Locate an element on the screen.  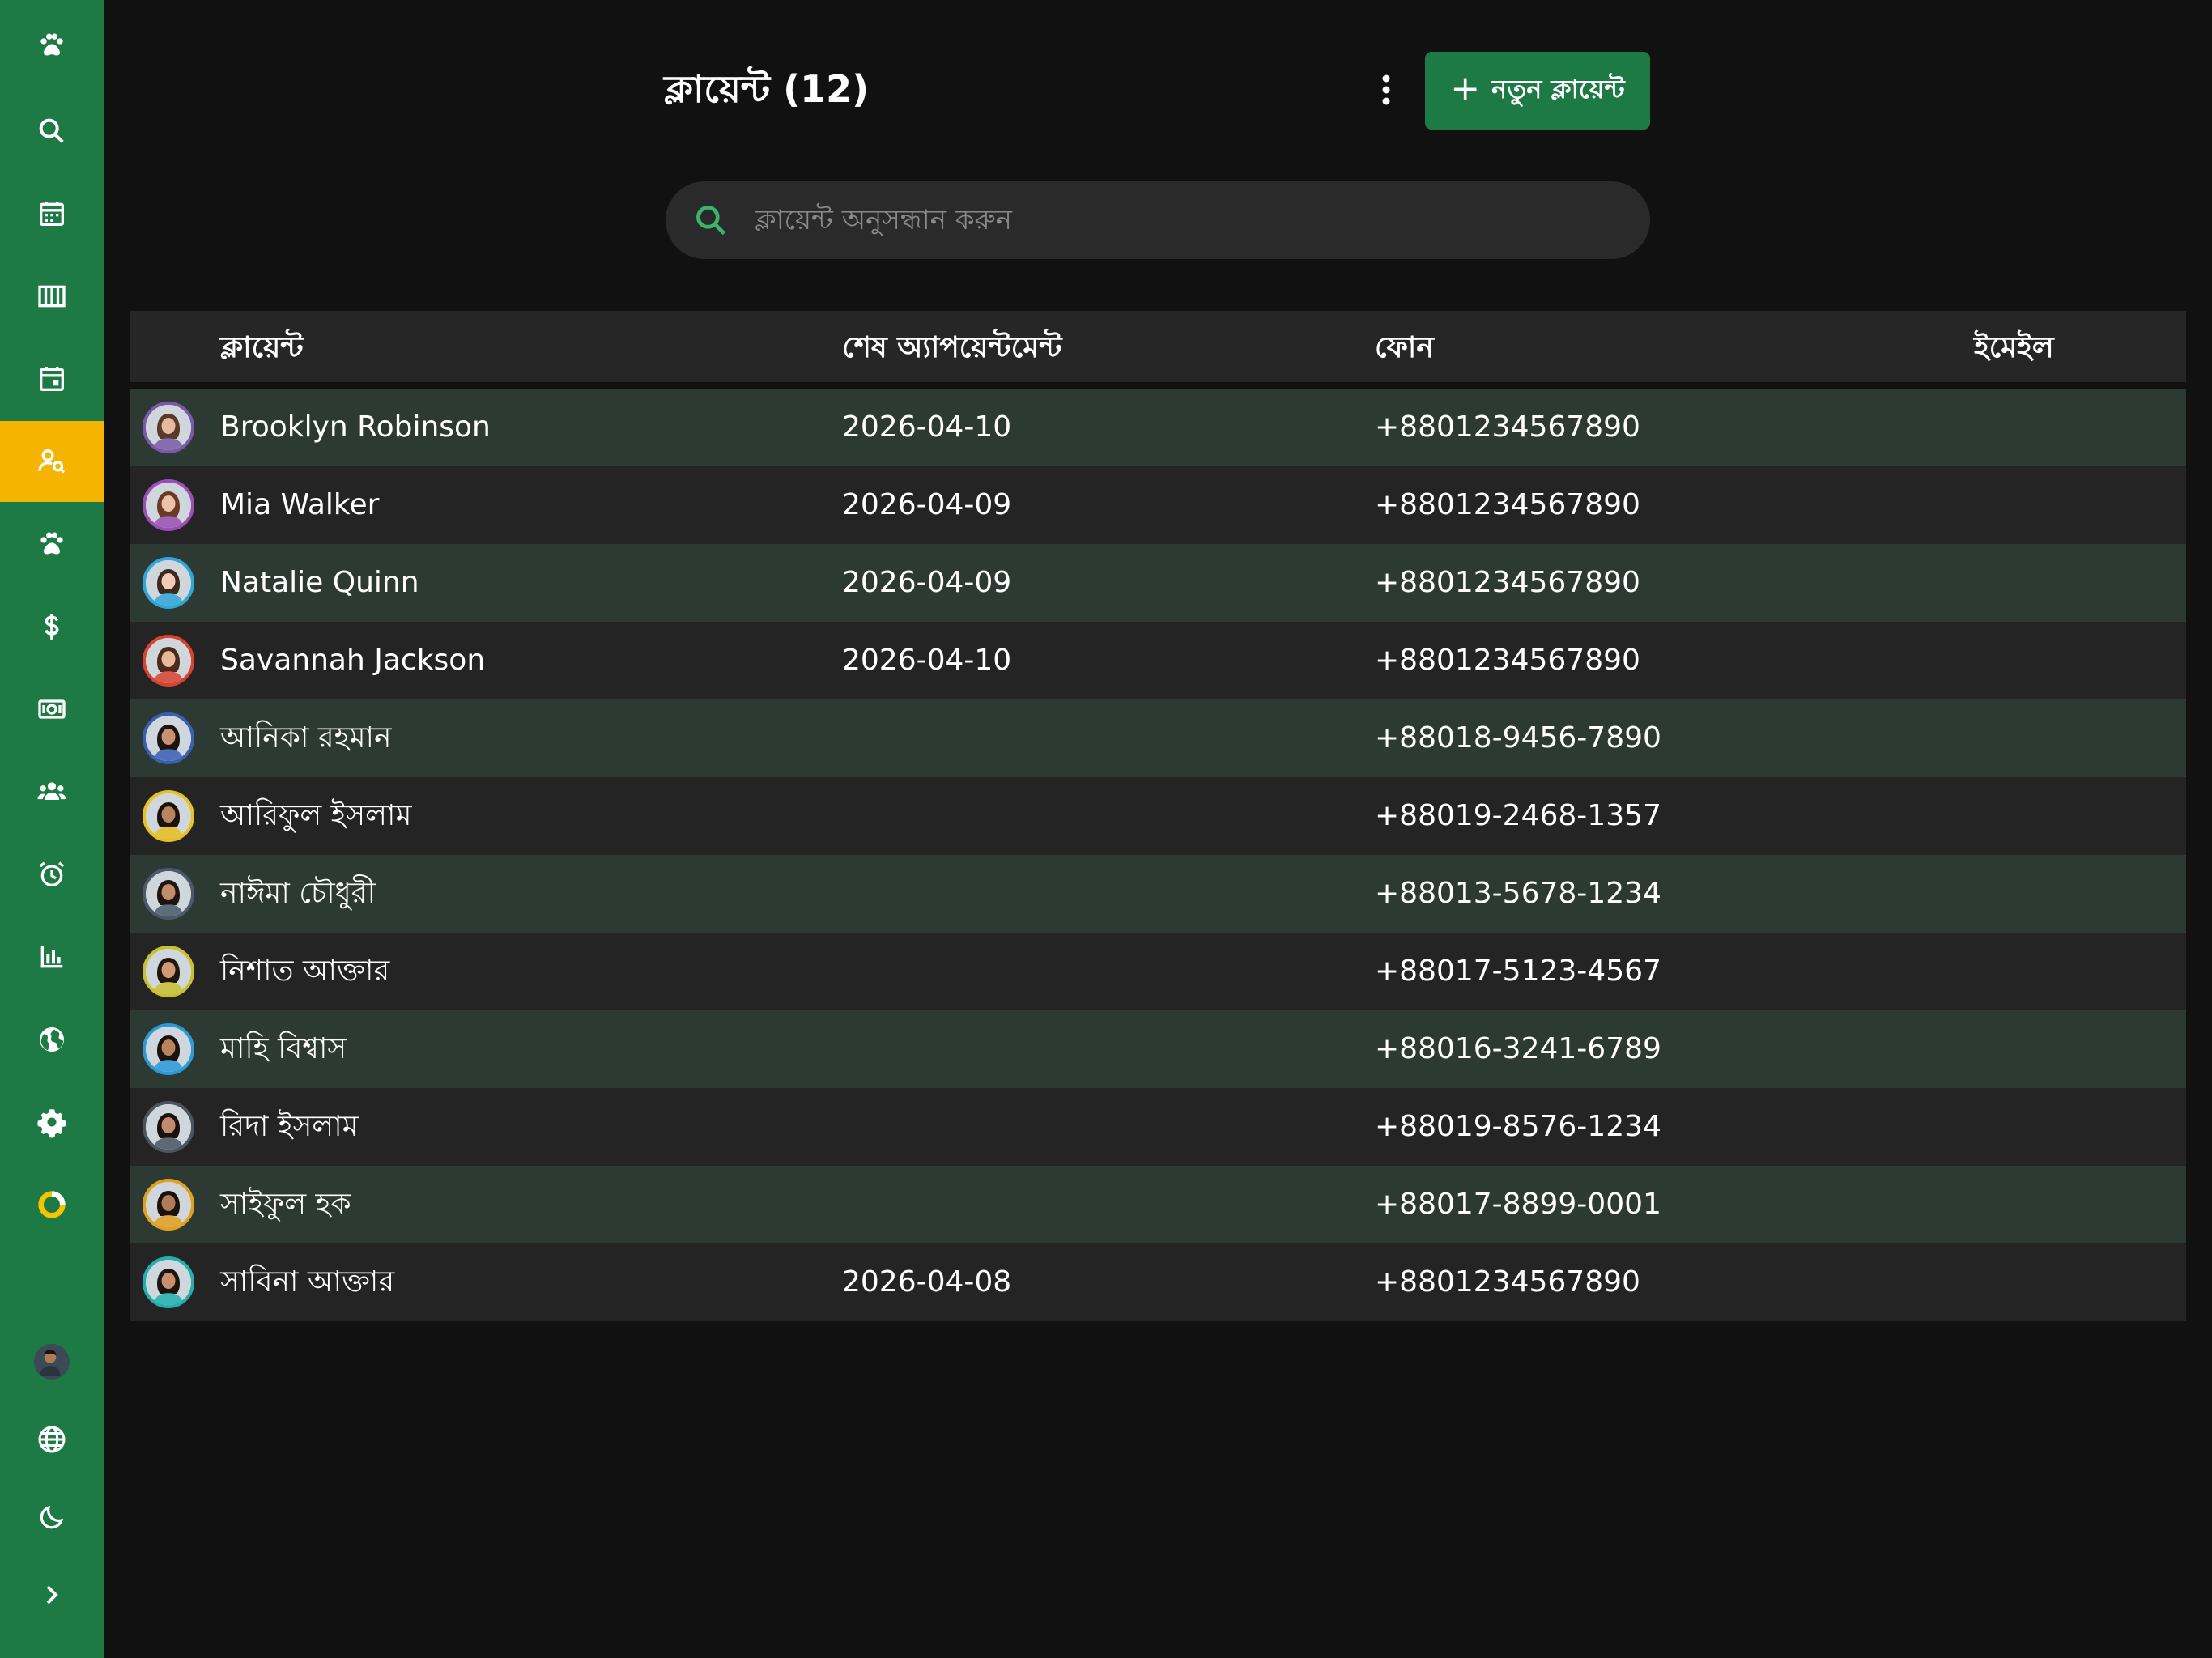
client-name: Natalie Quinn is located at coordinates (320, 582).